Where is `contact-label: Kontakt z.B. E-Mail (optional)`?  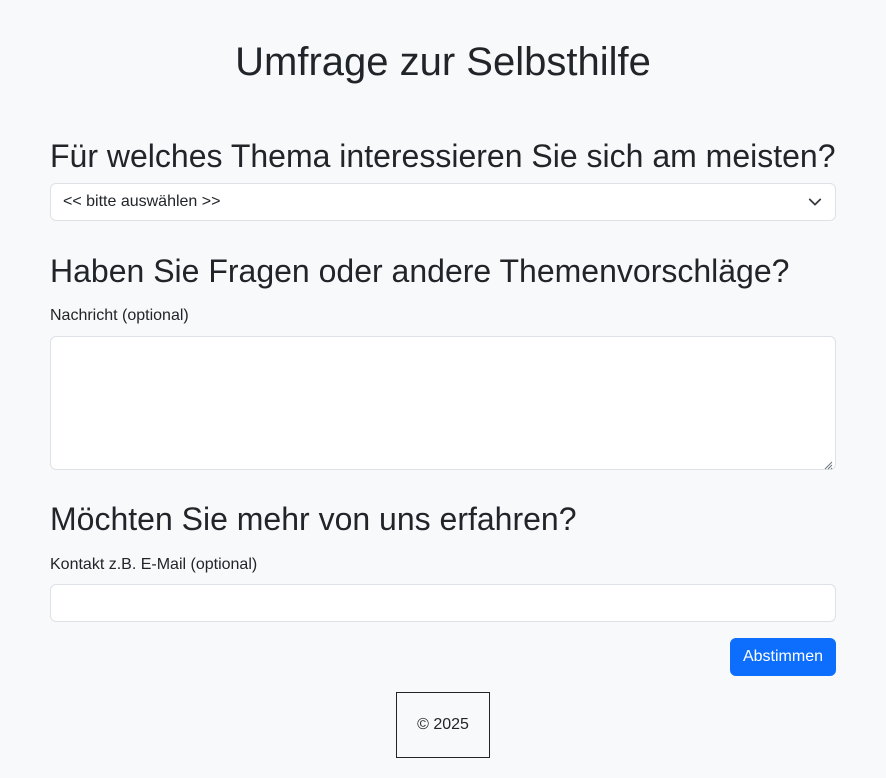
contact-label: Kontakt z.B. E-Mail (optional) is located at coordinates (154, 564).